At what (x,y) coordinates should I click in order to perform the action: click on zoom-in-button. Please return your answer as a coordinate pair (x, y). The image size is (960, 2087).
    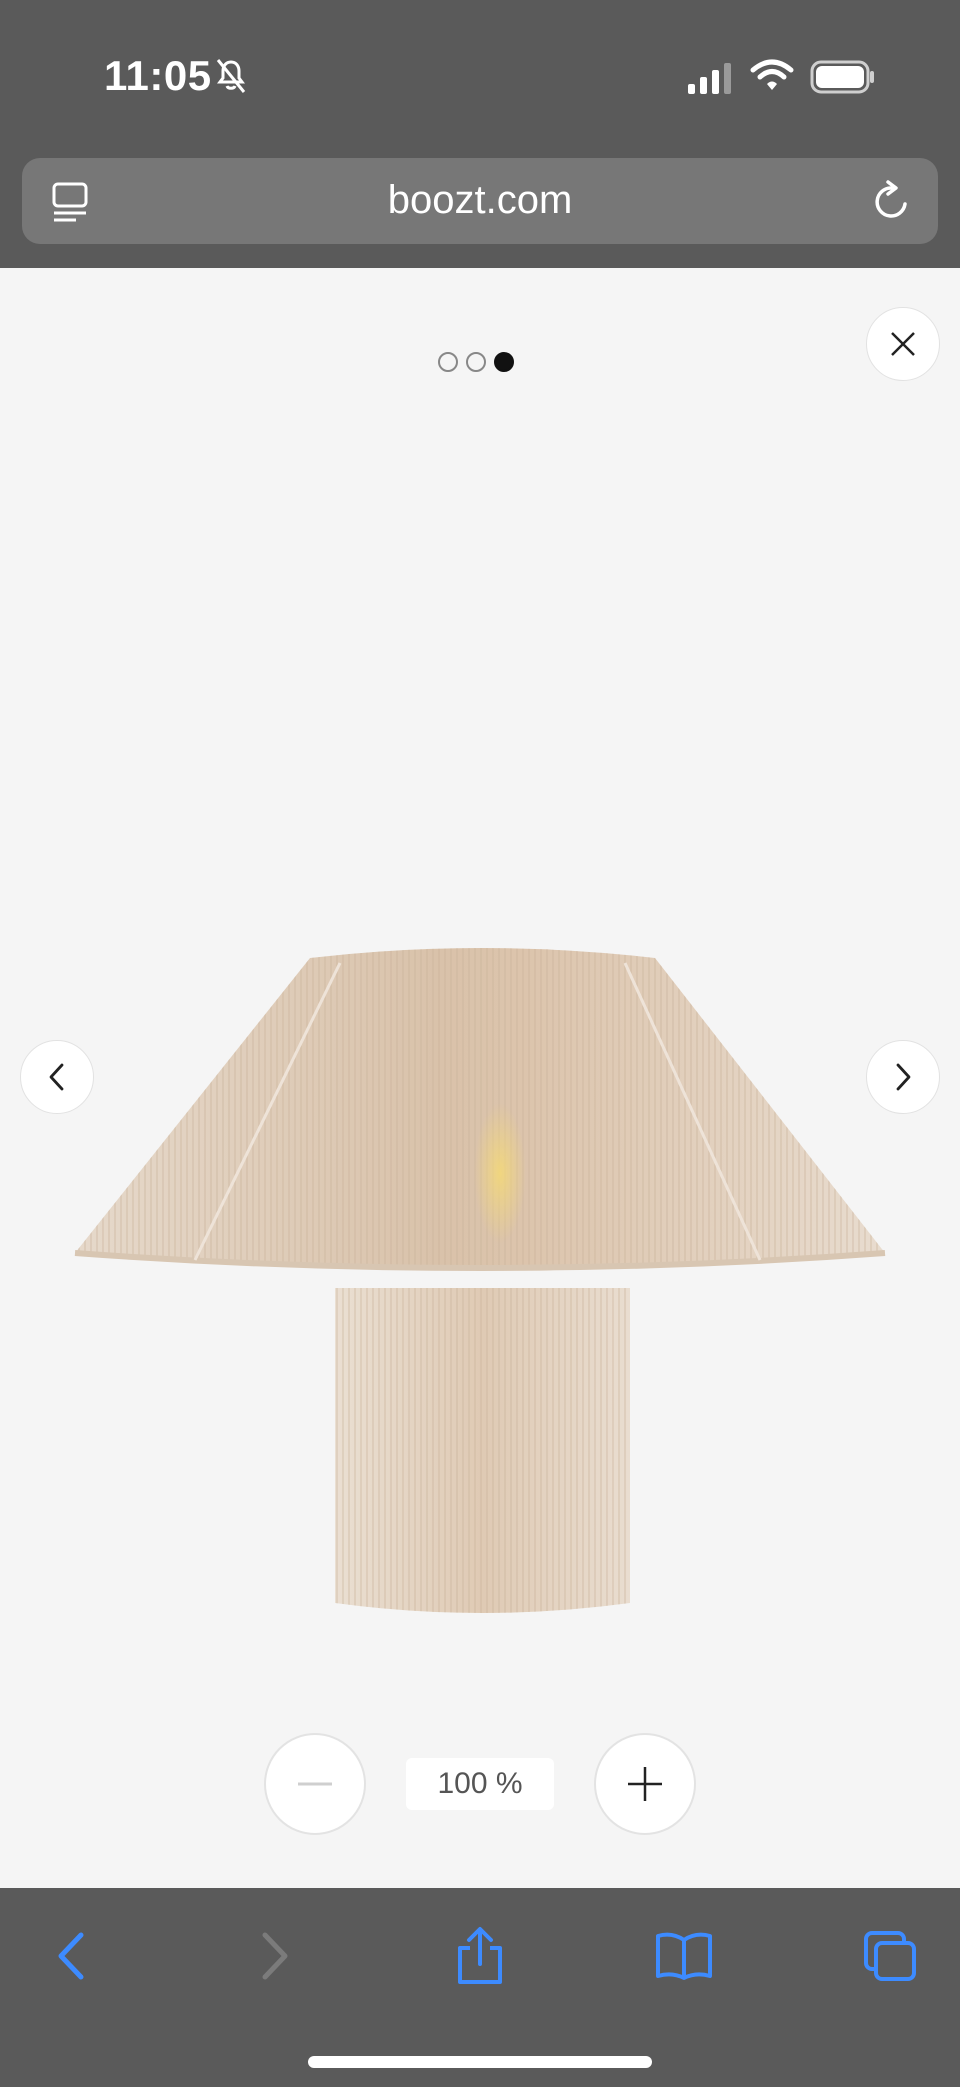
    Looking at the image, I should click on (645, 1784).